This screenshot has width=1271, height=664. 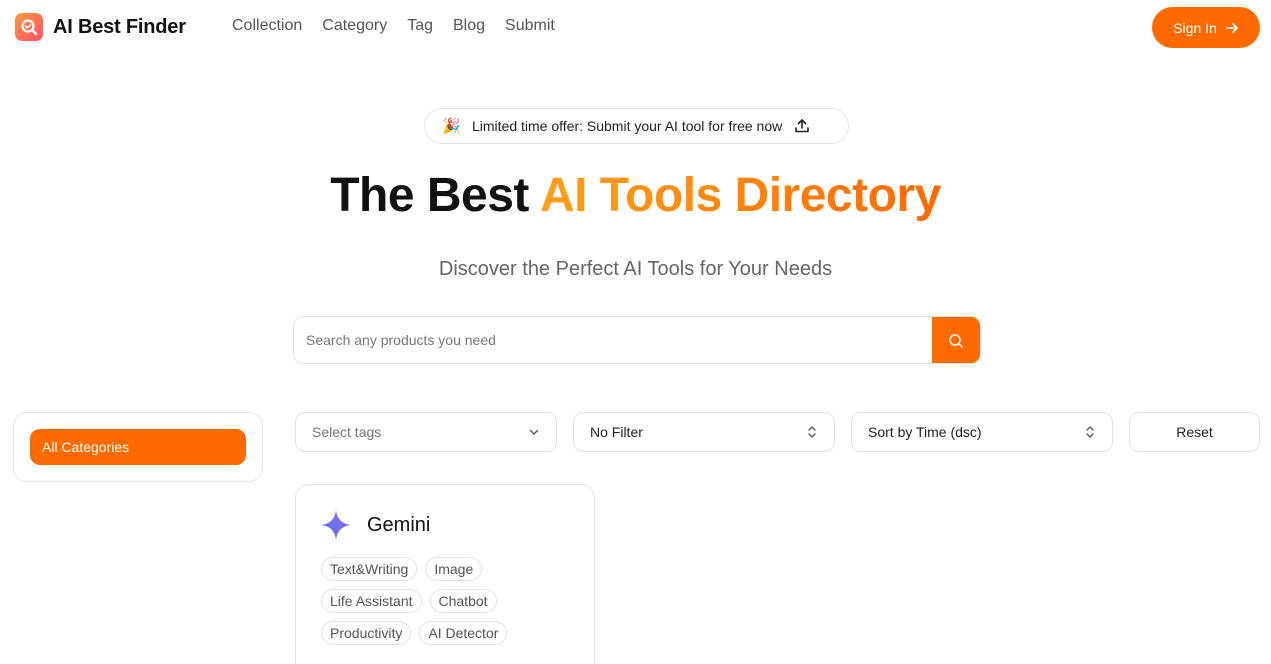 I want to click on title-highlight: AI Tools Directory, so click(x=740, y=195).